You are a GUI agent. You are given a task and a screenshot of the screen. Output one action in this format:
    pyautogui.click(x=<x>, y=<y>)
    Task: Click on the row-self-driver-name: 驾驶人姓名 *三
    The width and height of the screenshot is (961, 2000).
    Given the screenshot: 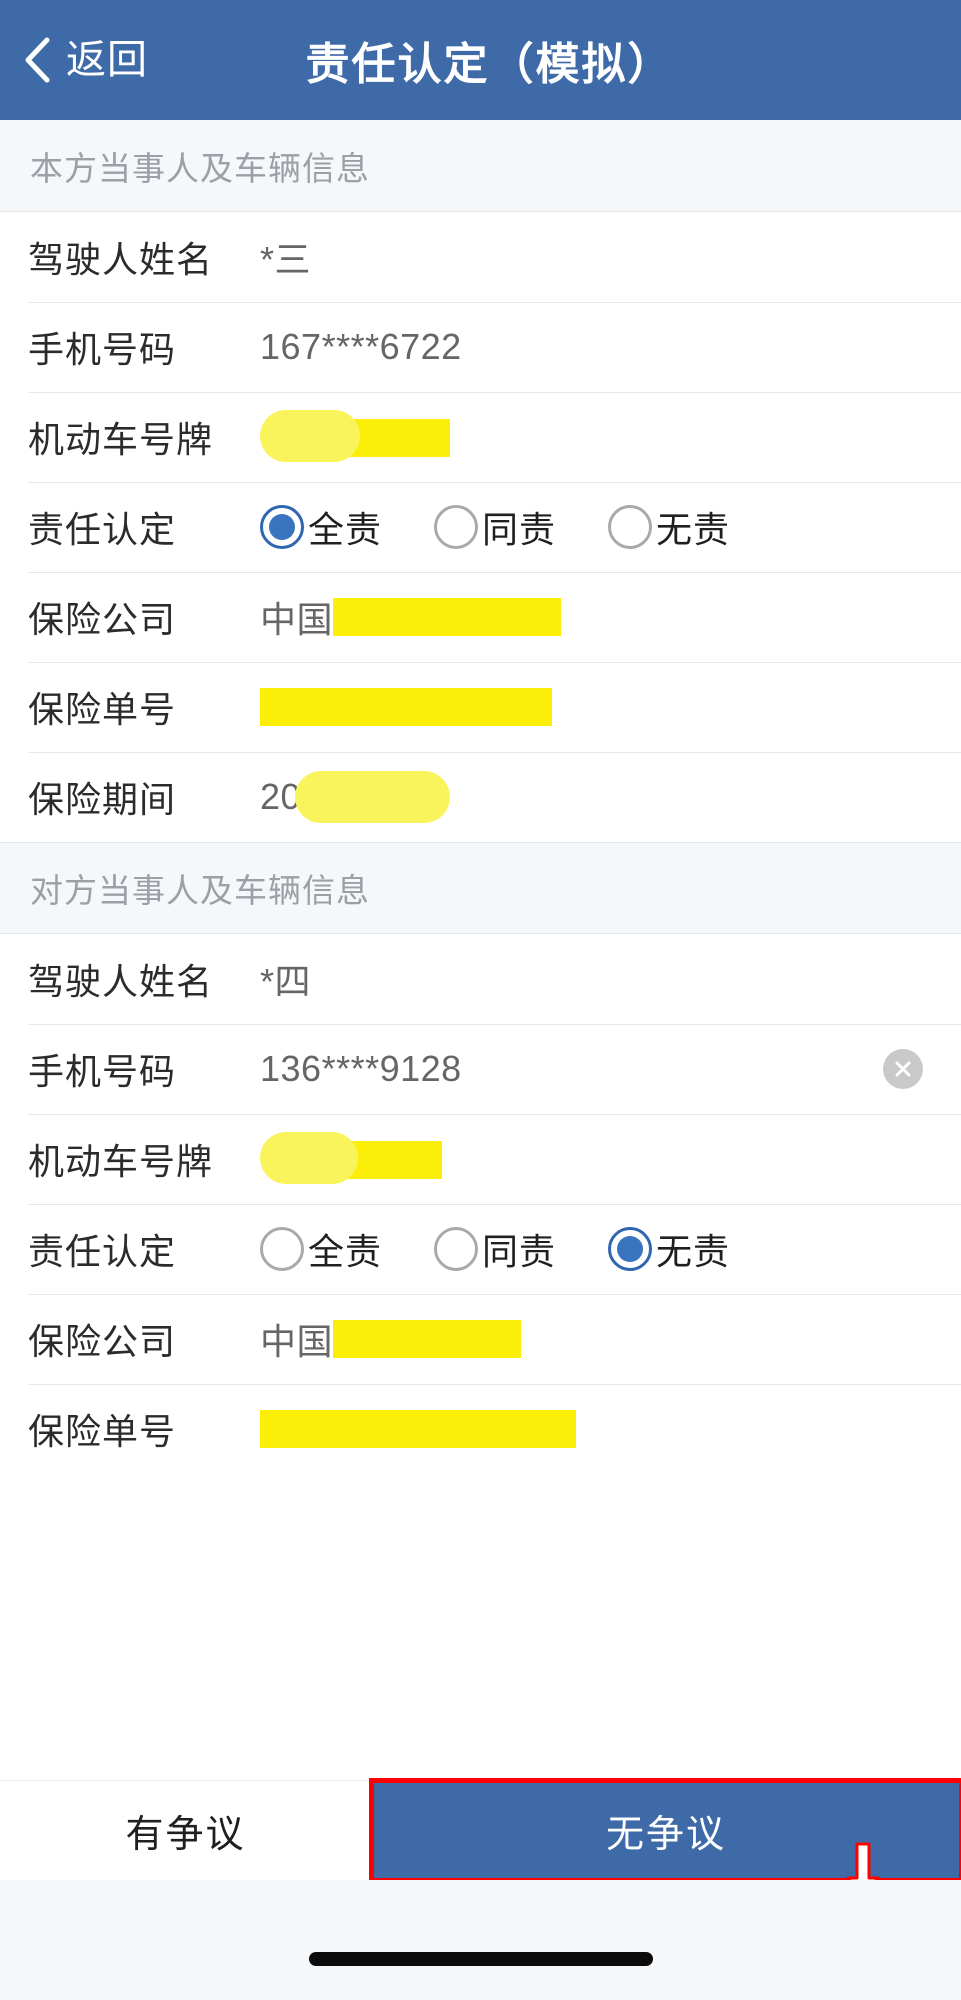 What is the action you would take?
    pyautogui.click(x=480, y=257)
    